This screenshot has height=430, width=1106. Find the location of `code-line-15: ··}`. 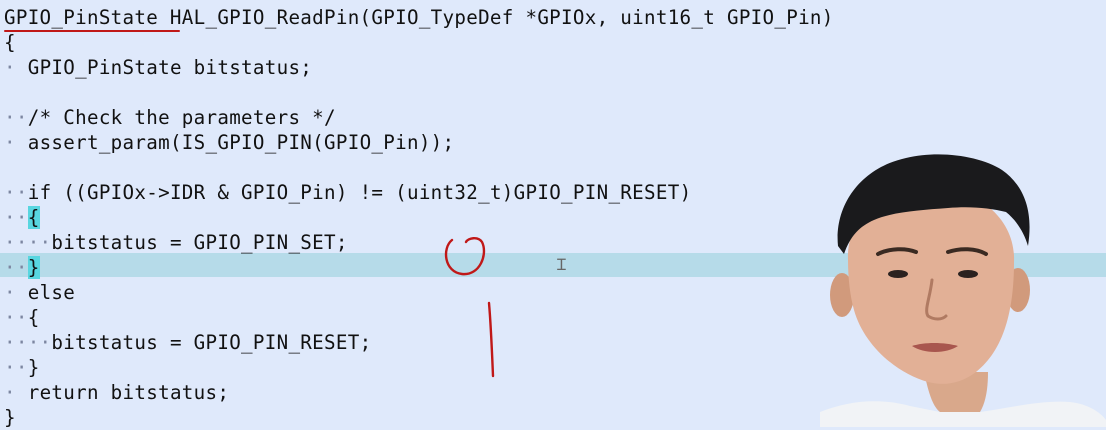

code-line-15: ··} is located at coordinates (22, 367).